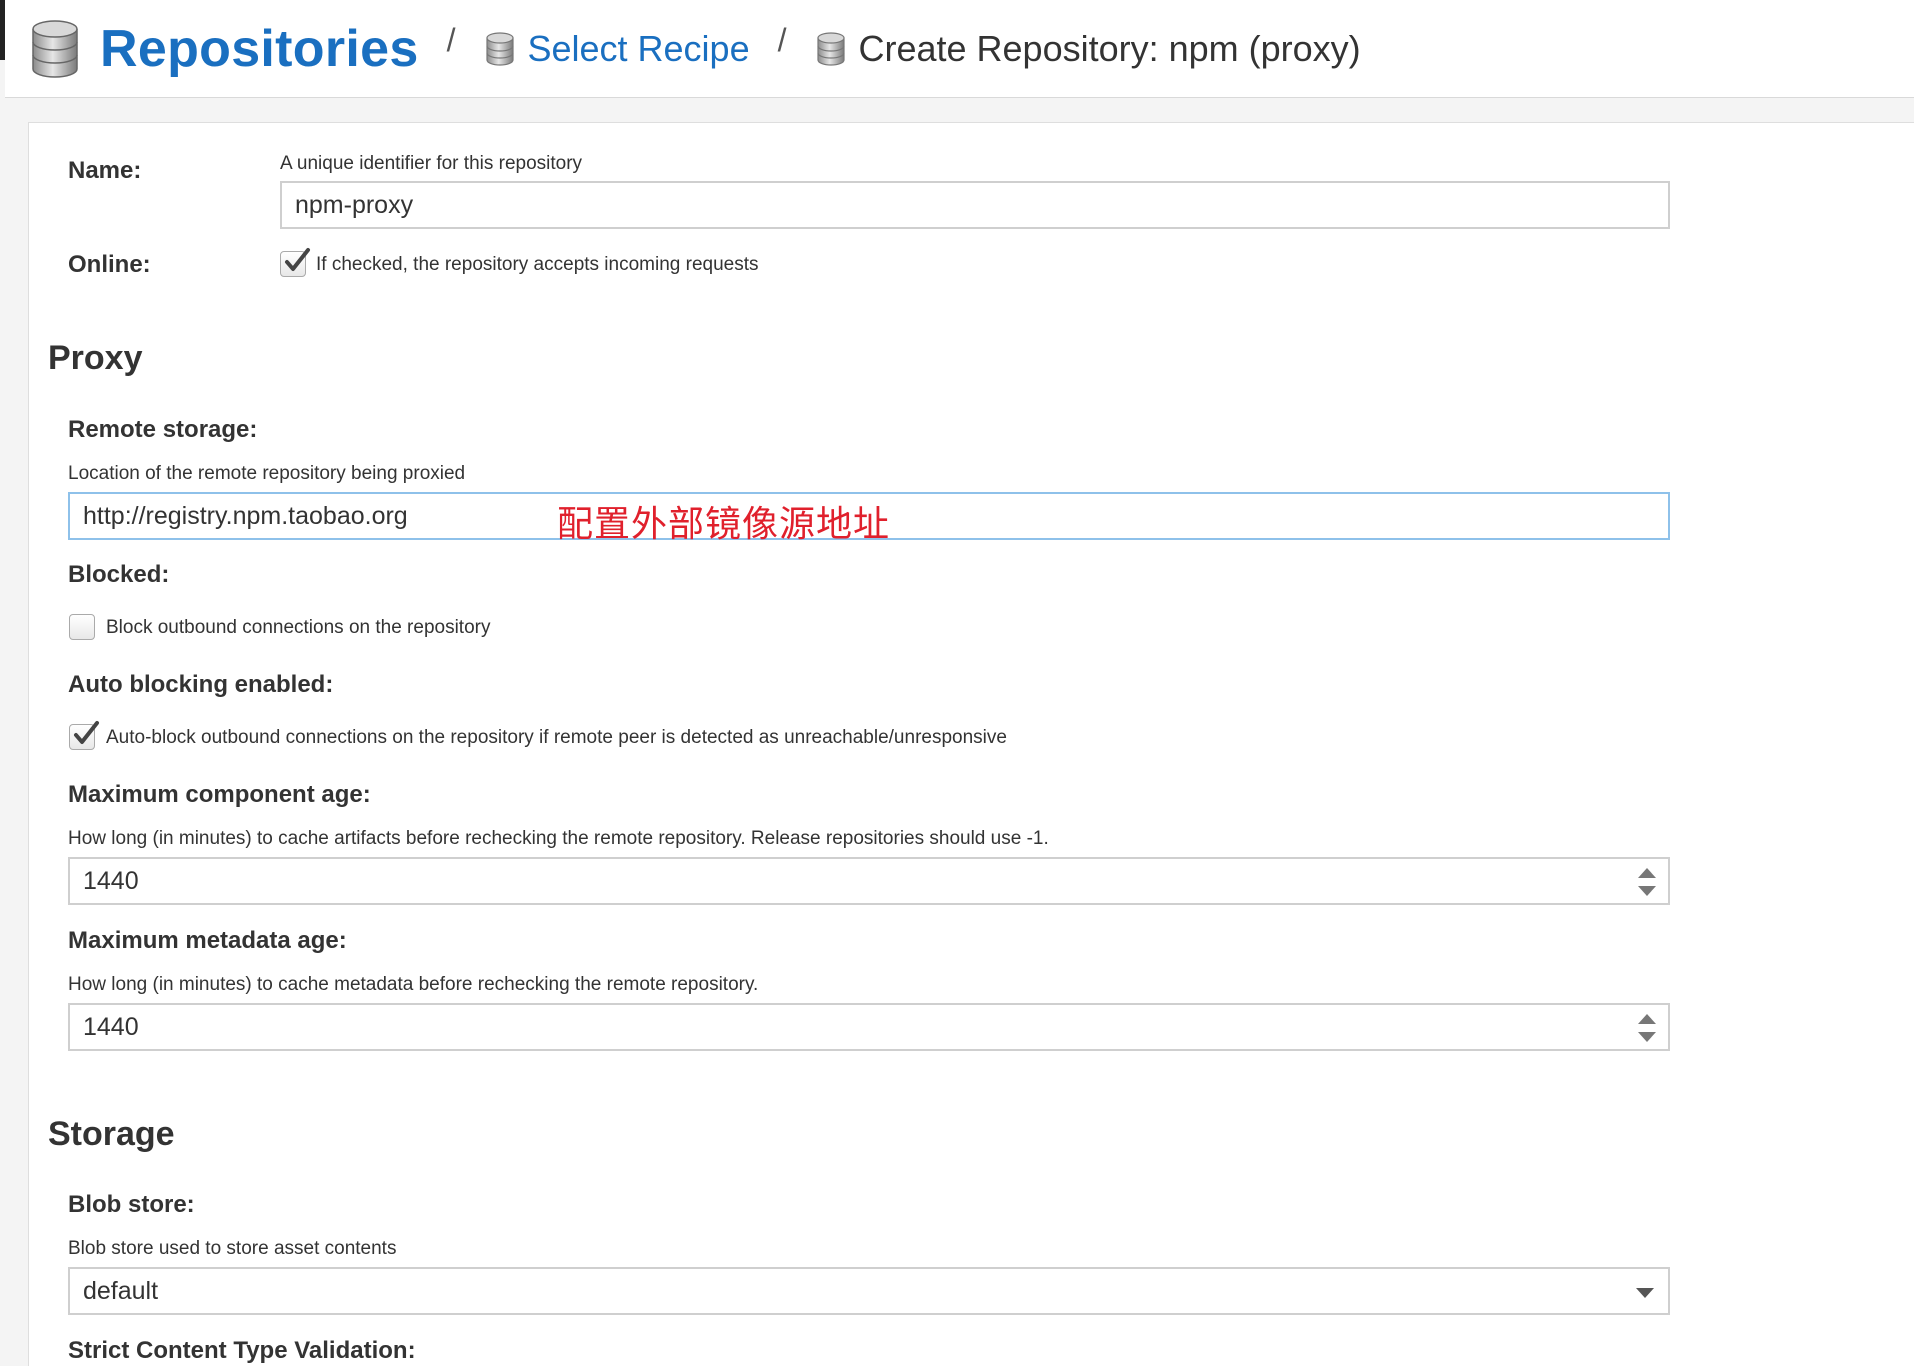 The image size is (1914, 1366). I want to click on proxy-section-title: Proxy, so click(95, 358).